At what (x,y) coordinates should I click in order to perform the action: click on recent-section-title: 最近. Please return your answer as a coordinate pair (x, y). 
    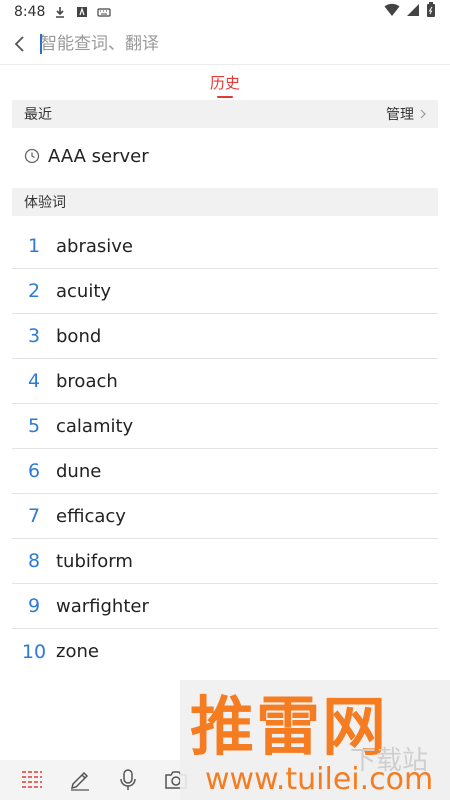
    Looking at the image, I should click on (38, 115).